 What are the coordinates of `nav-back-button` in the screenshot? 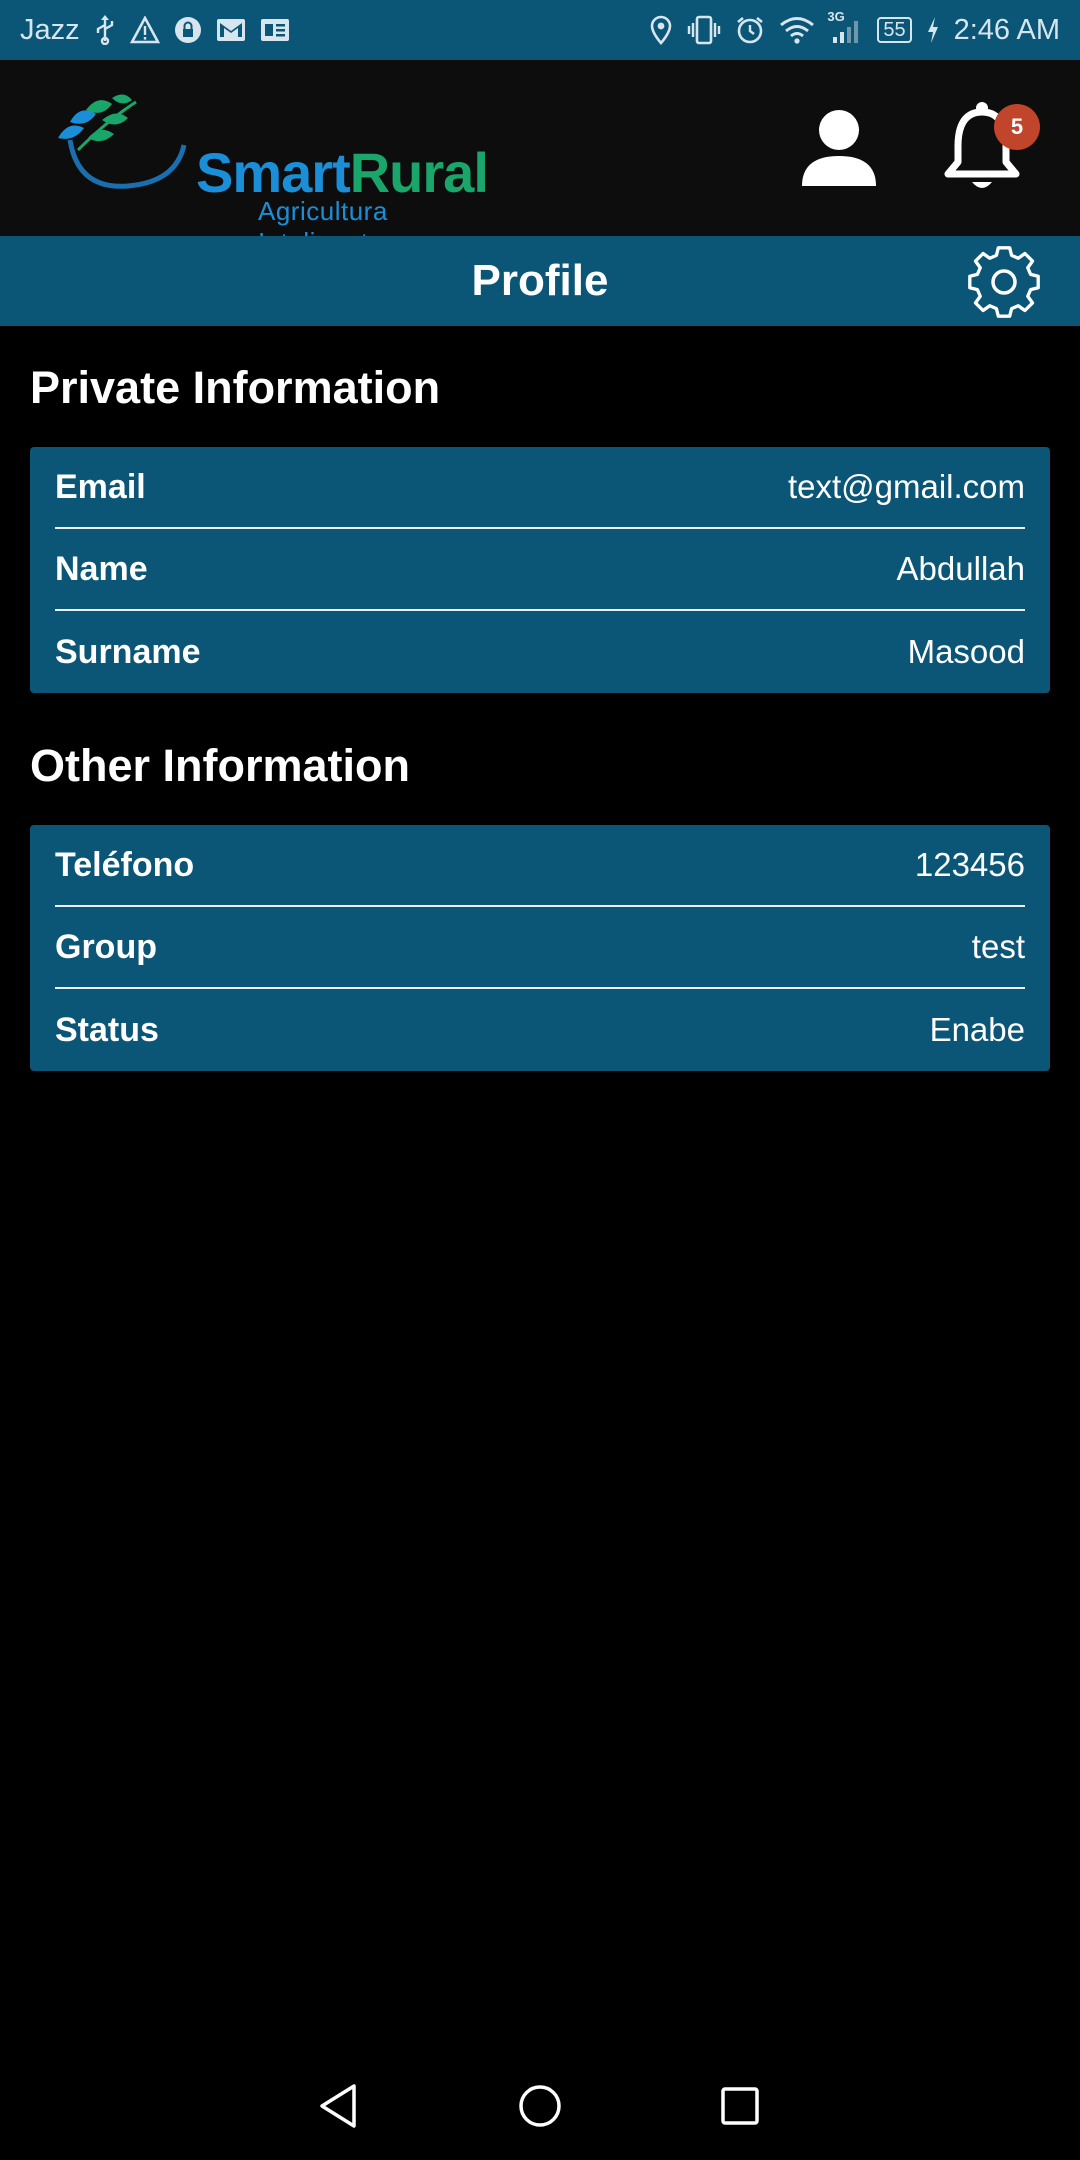 It's located at (340, 2106).